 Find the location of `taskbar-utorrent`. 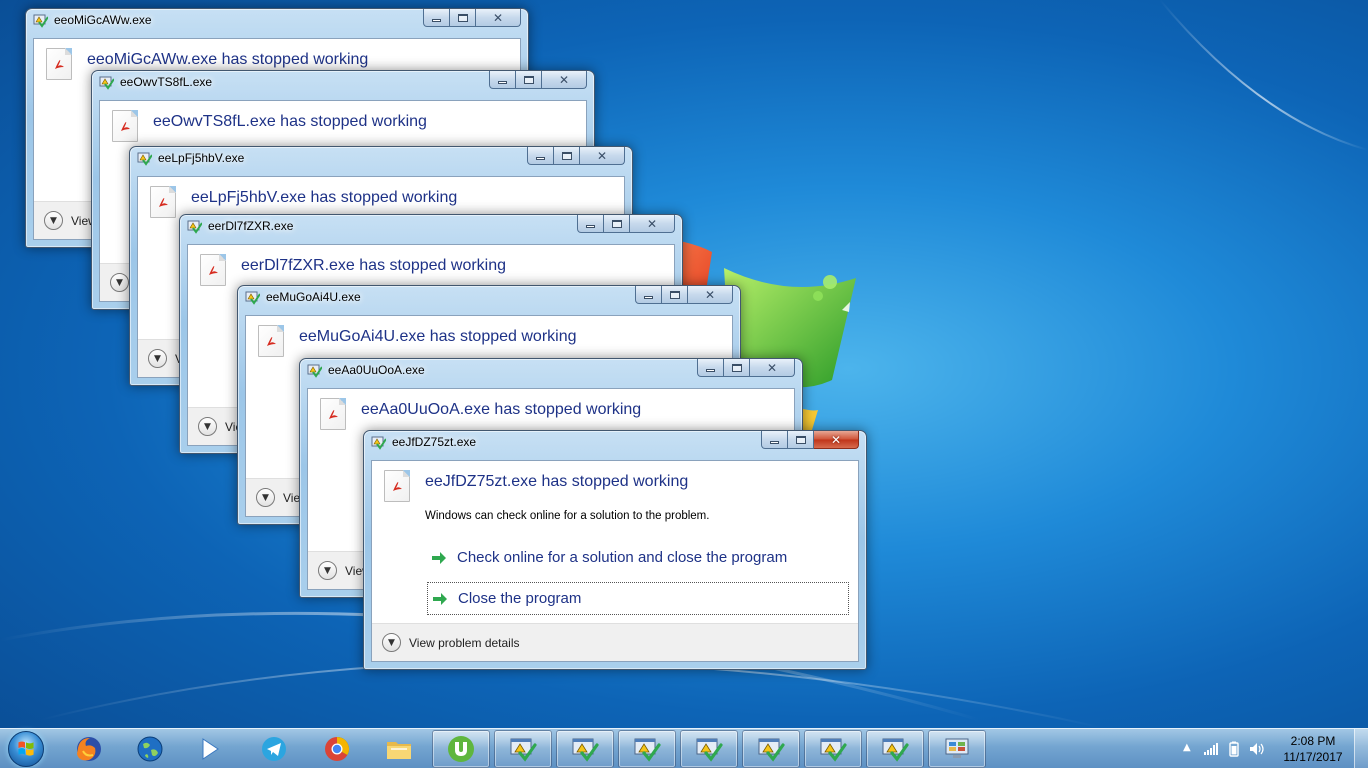

taskbar-utorrent is located at coordinates (461, 749).